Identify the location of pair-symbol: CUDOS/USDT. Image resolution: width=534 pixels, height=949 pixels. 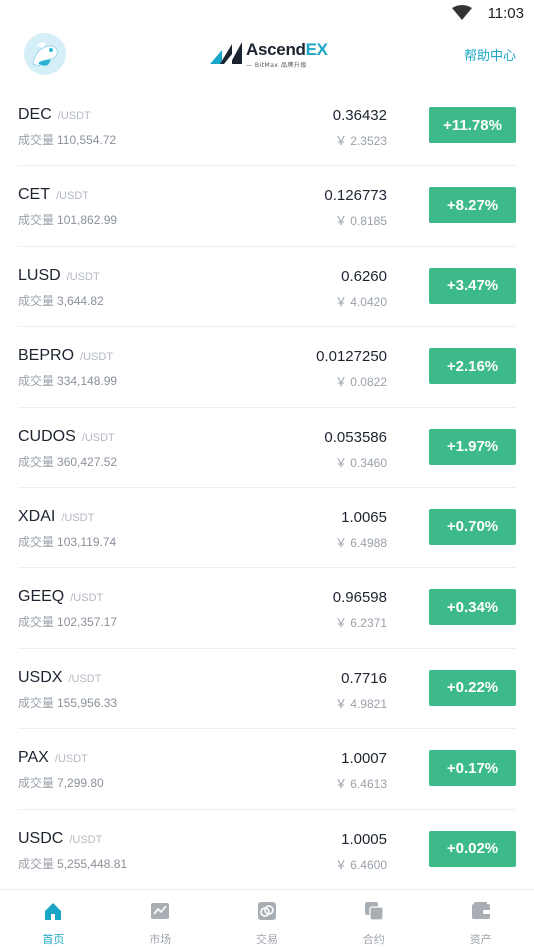
(66, 436).